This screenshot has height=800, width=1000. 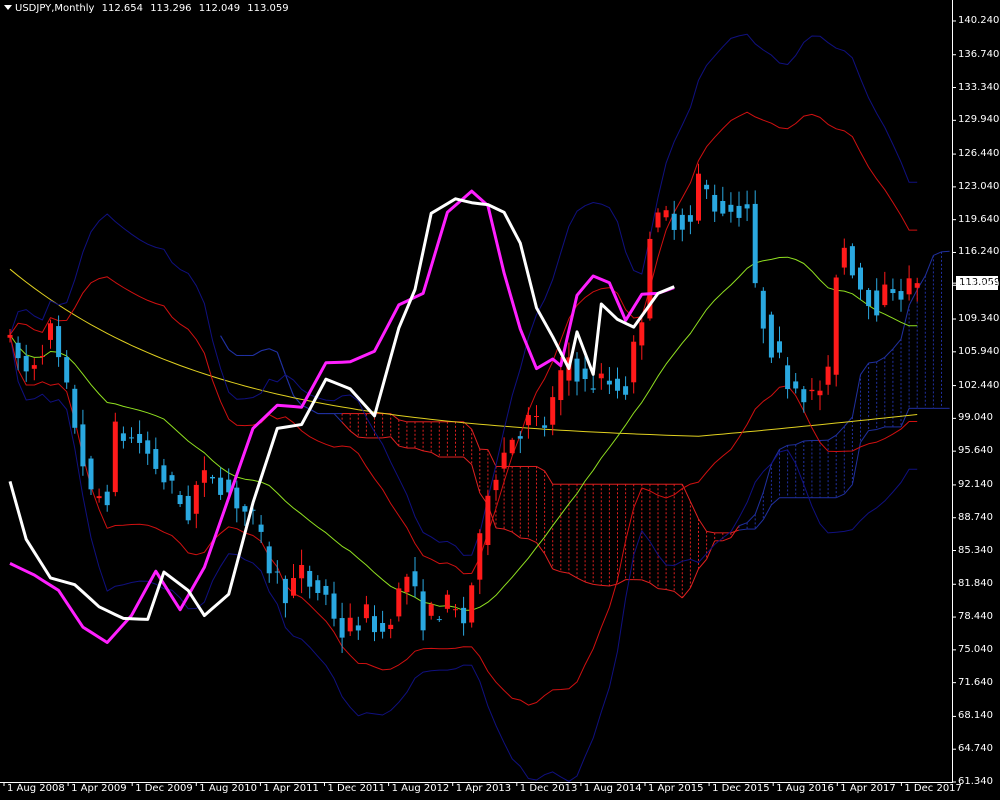 What do you see at coordinates (975, 649) in the screenshot?
I see `y-tick-label: 75.040` at bounding box center [975, 649].